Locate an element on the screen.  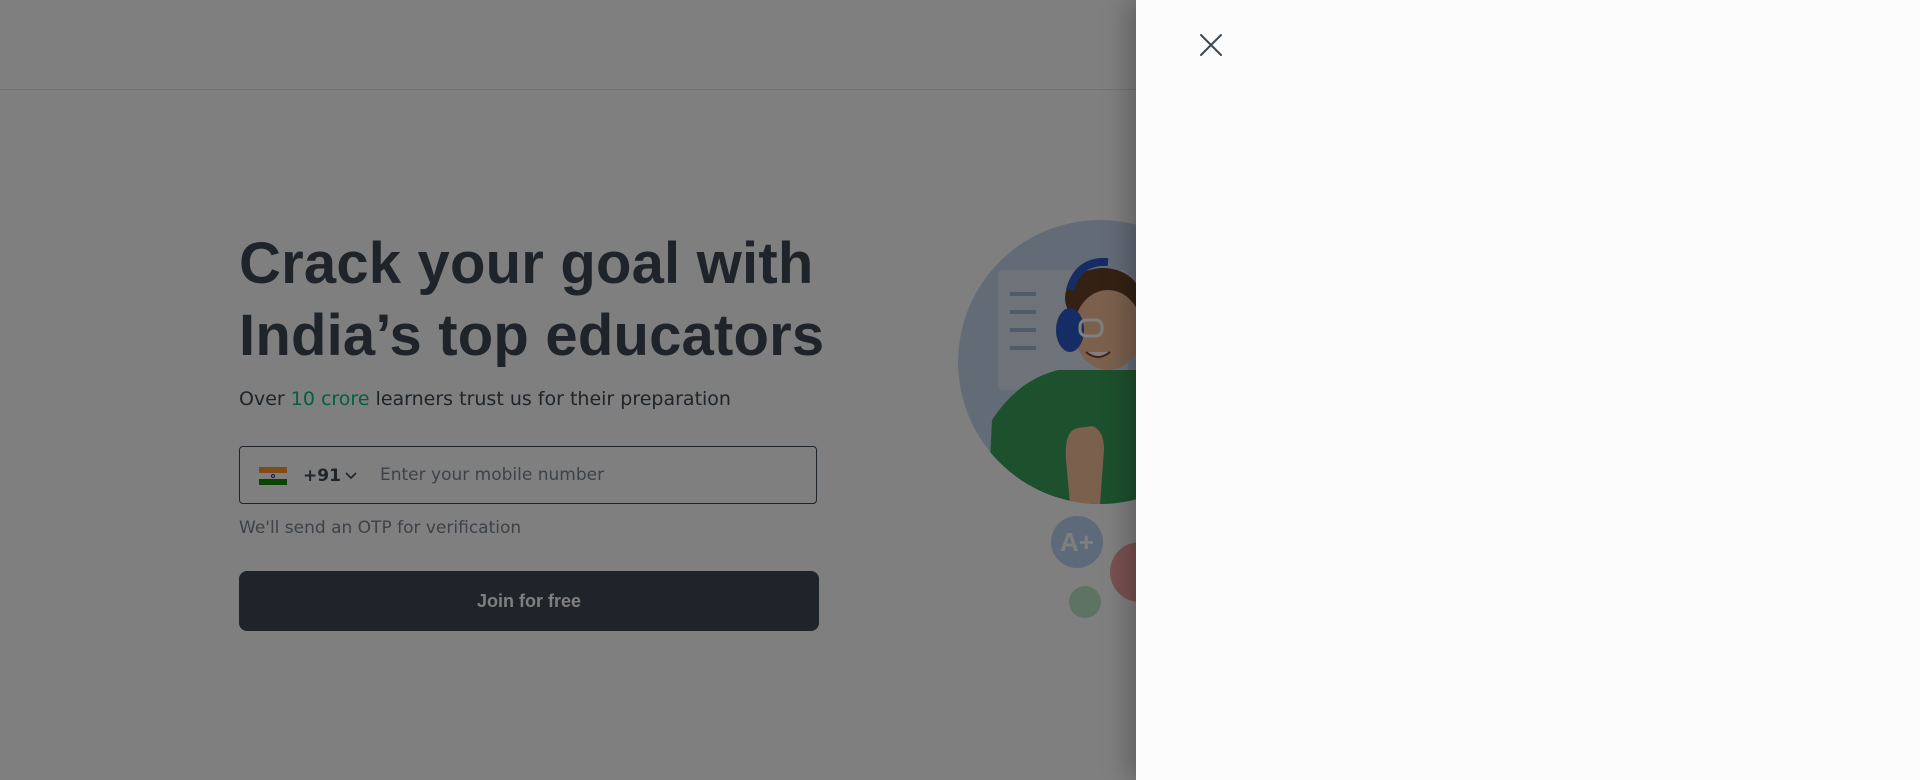
close-icon is located at coordinates (1211, 45).